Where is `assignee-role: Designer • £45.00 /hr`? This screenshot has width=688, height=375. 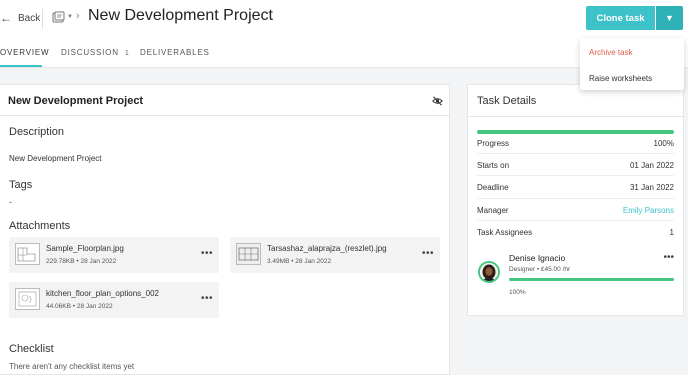
assignee-role: Designer • £45.00 /hr is located at coordinates (540, 269).